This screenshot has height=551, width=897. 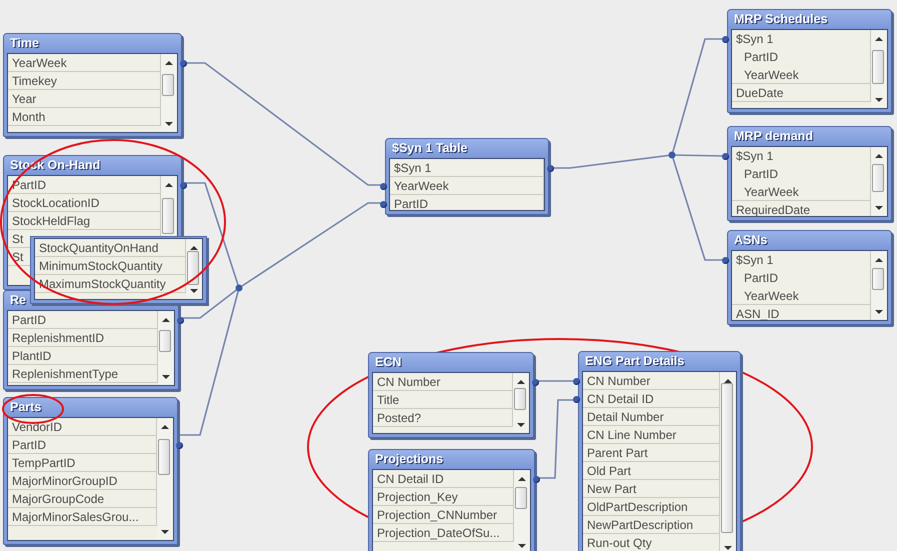 I want to click on table-title: ASNs, so click(x=809, y=240).